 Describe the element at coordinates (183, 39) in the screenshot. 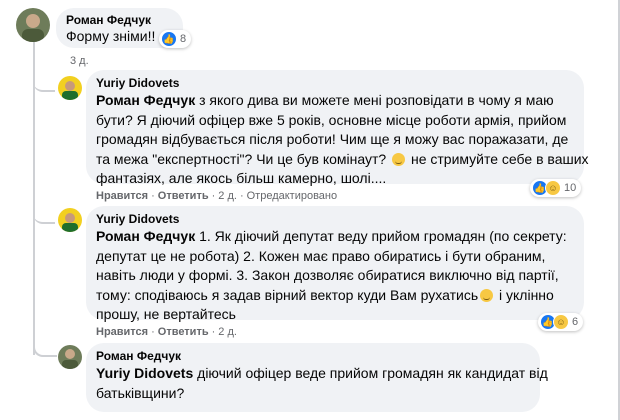

I see `reaction-count: 8` at that location.